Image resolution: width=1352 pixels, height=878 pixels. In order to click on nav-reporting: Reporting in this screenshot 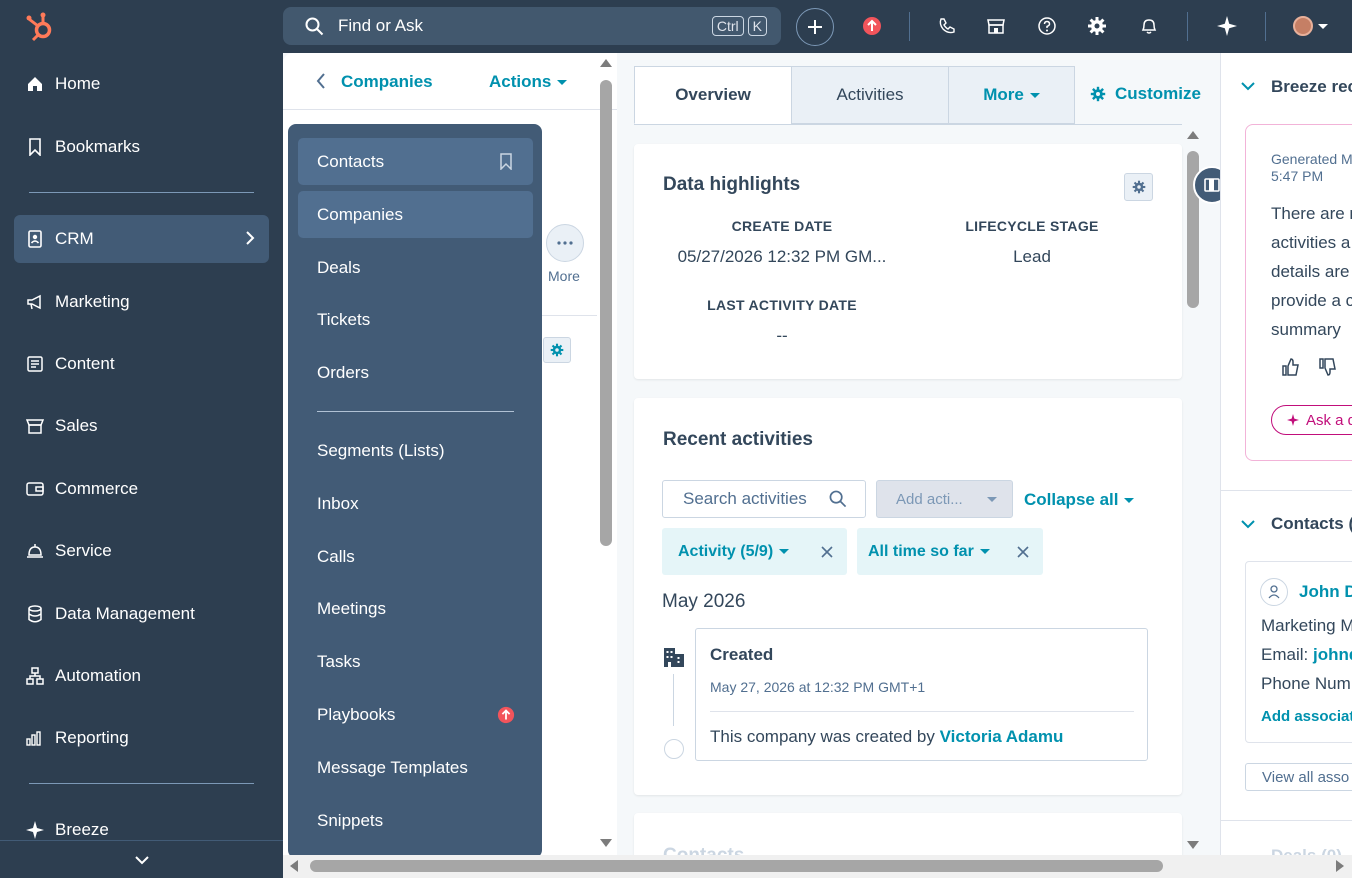, I will do `click(141, 738)`.